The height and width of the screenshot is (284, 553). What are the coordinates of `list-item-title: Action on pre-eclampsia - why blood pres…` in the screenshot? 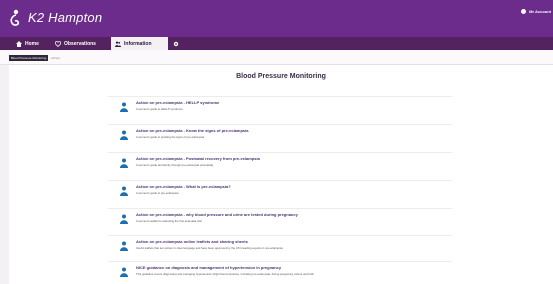 It's located at (217, 214).